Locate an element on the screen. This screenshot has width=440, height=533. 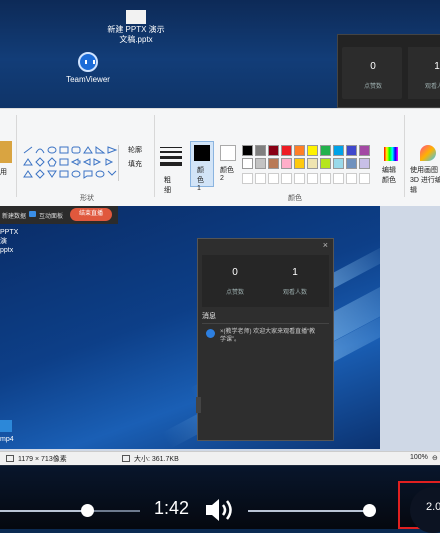
progress-knob is located at coordinates (87, 510).